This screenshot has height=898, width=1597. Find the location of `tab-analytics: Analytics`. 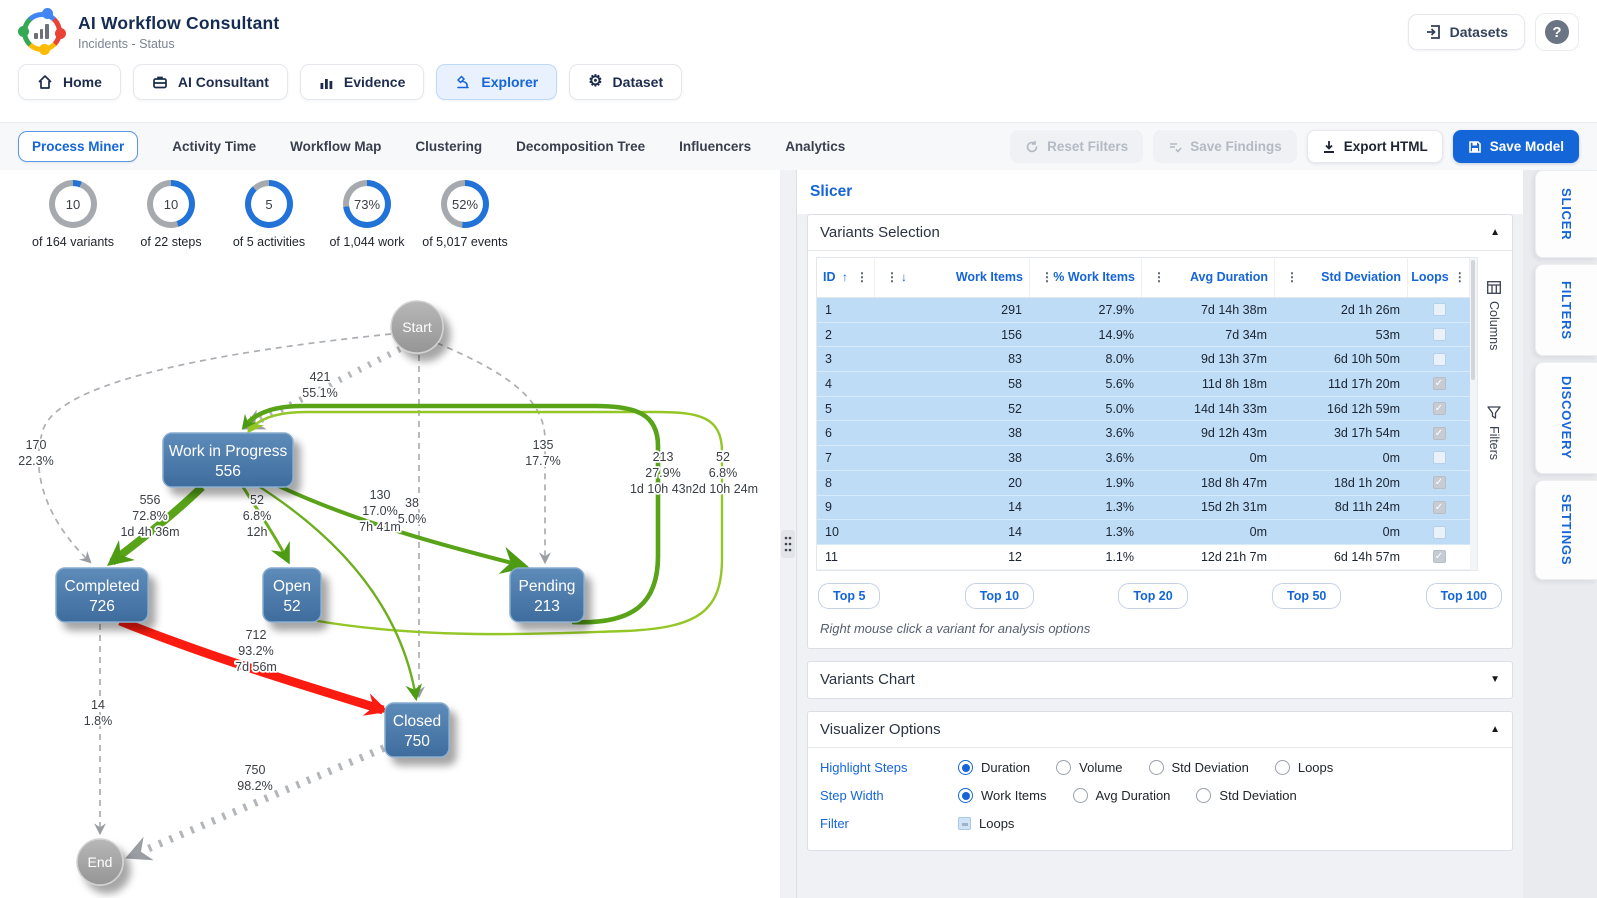

tab-analytics: Analytics is located at coordinates (815, 146).